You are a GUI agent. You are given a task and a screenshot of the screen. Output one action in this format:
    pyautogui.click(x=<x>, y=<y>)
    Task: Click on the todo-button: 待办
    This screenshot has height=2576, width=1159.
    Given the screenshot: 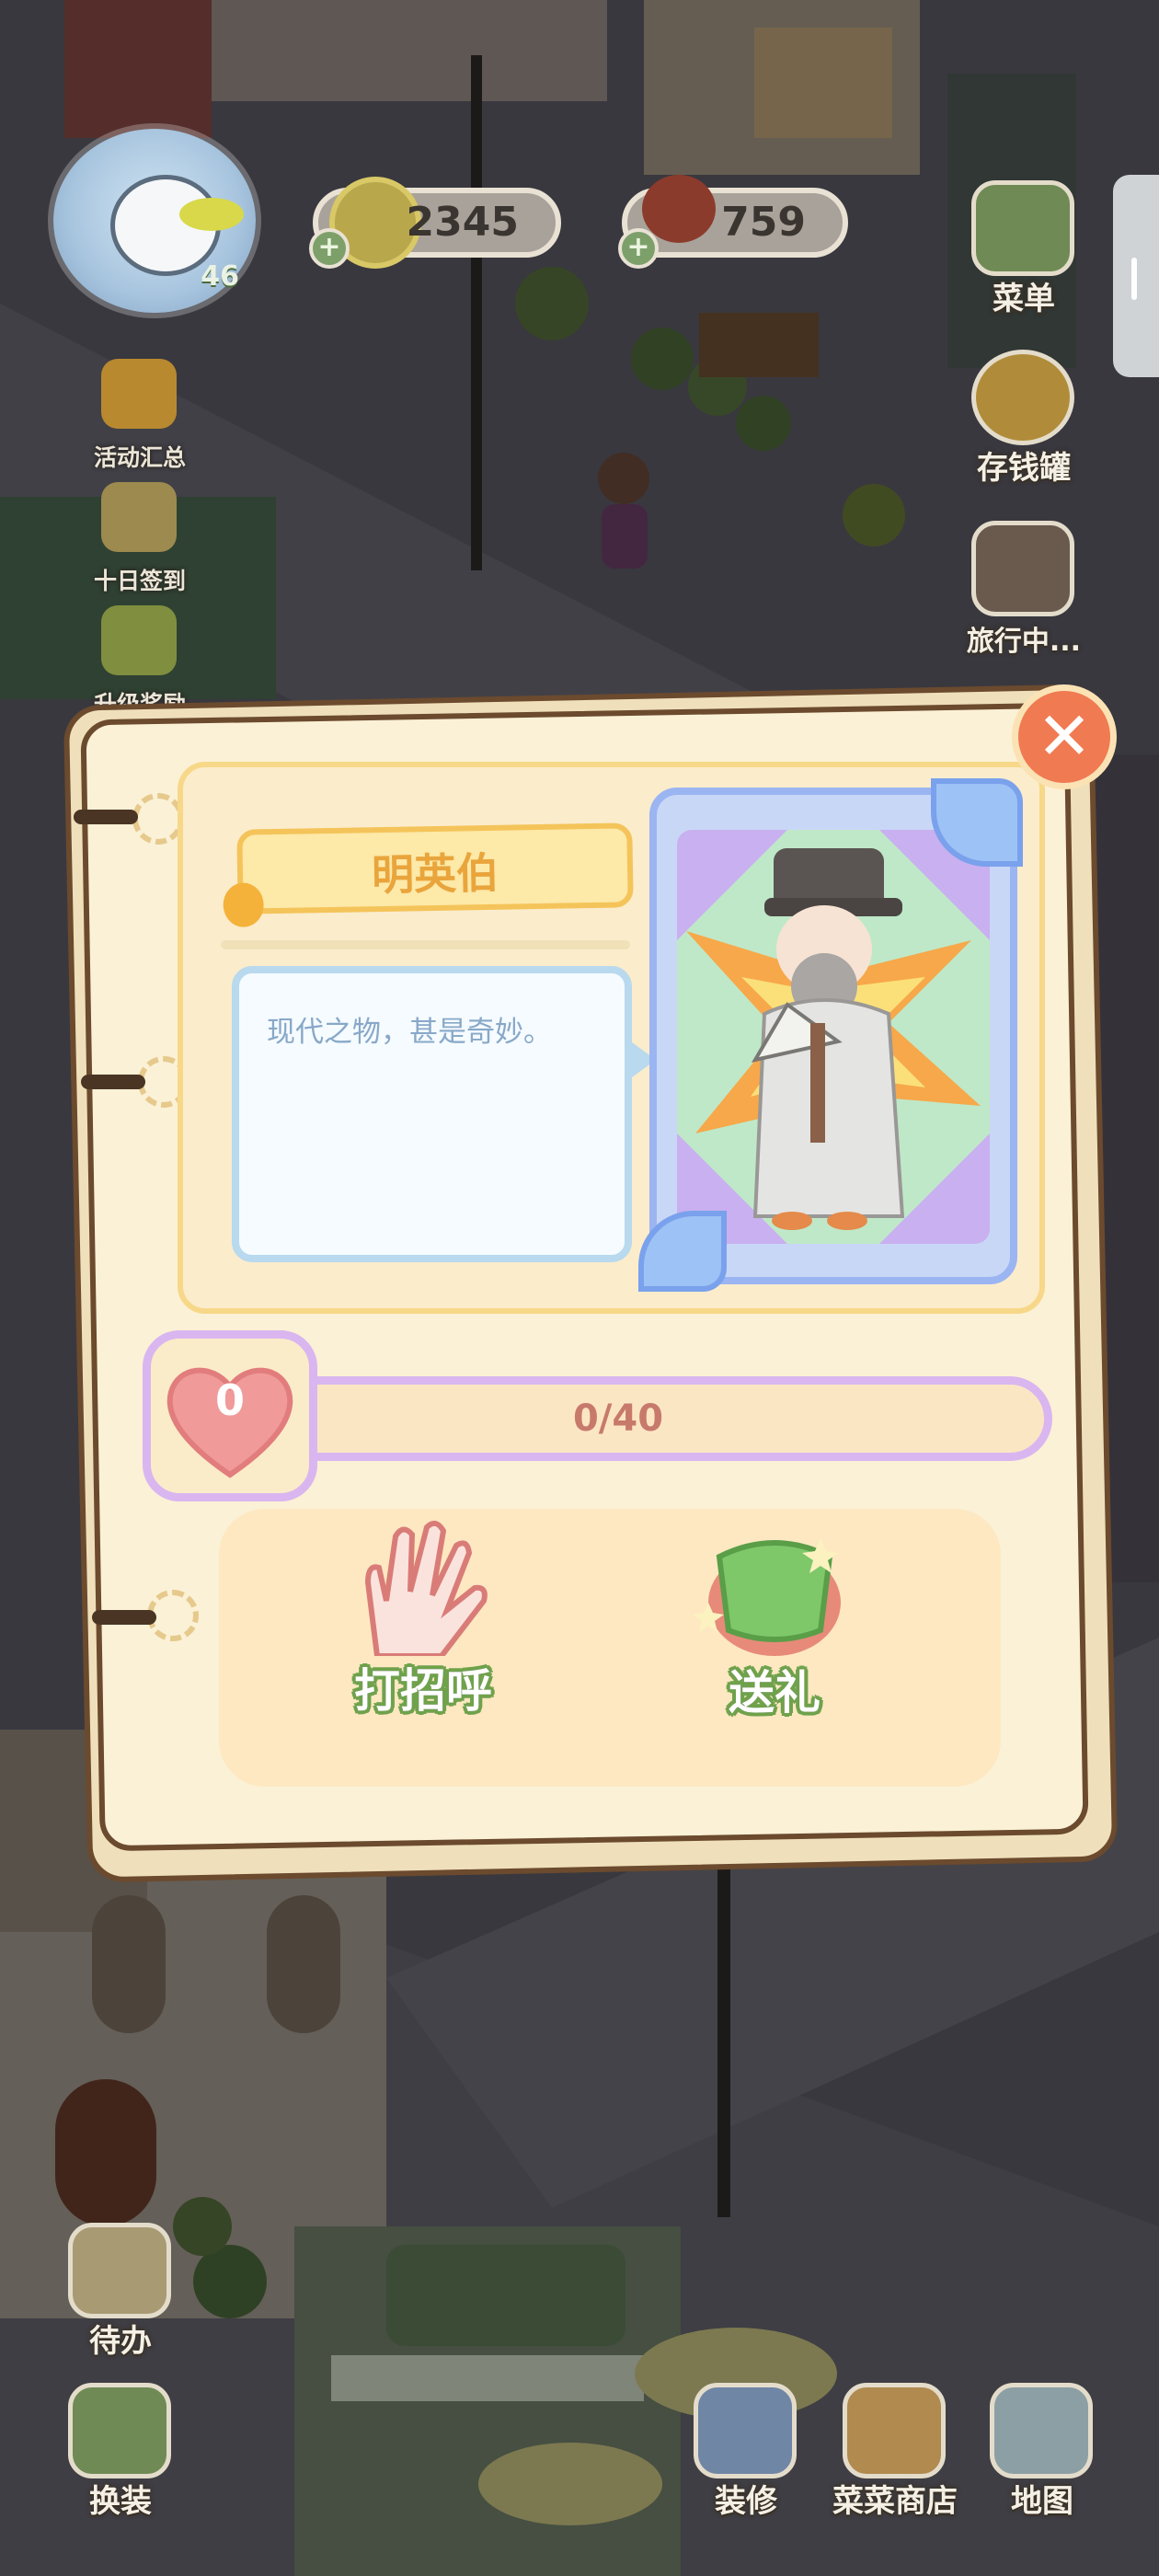 What is the action you would take?
    pyautogui.click(x=120, y=2290)
    